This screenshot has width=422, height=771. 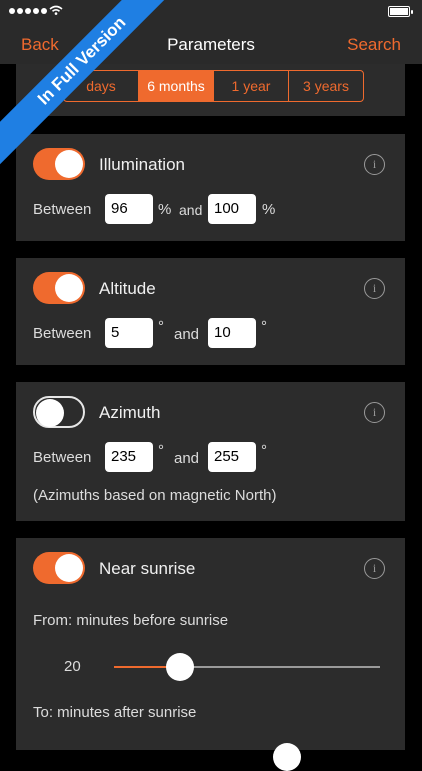 What do you see at coordinates (72, 666) in the screenshot?
I see `from-minutes-value: 20` at bounding box center [72, 666].